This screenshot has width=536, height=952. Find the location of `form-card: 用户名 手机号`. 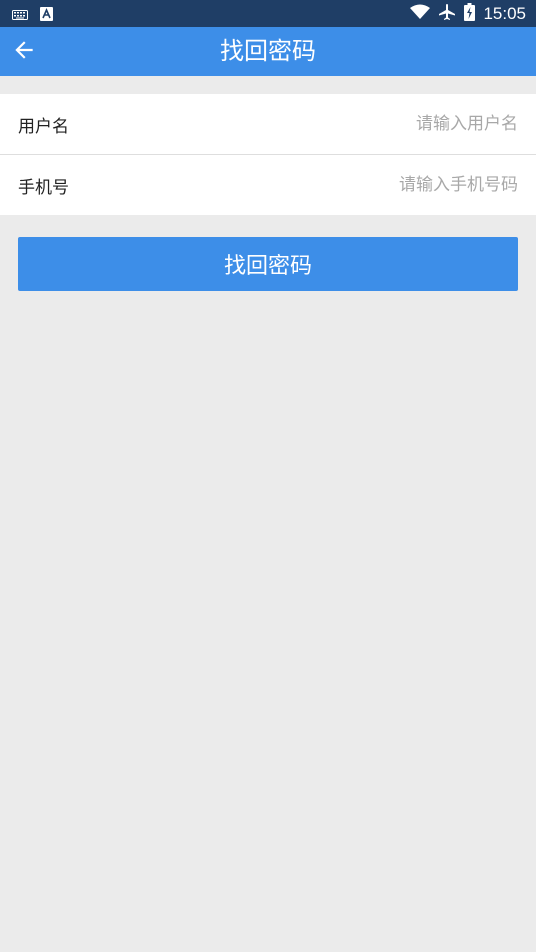

form-card: 用户名 手机号 is located at coordinates (268, 154).